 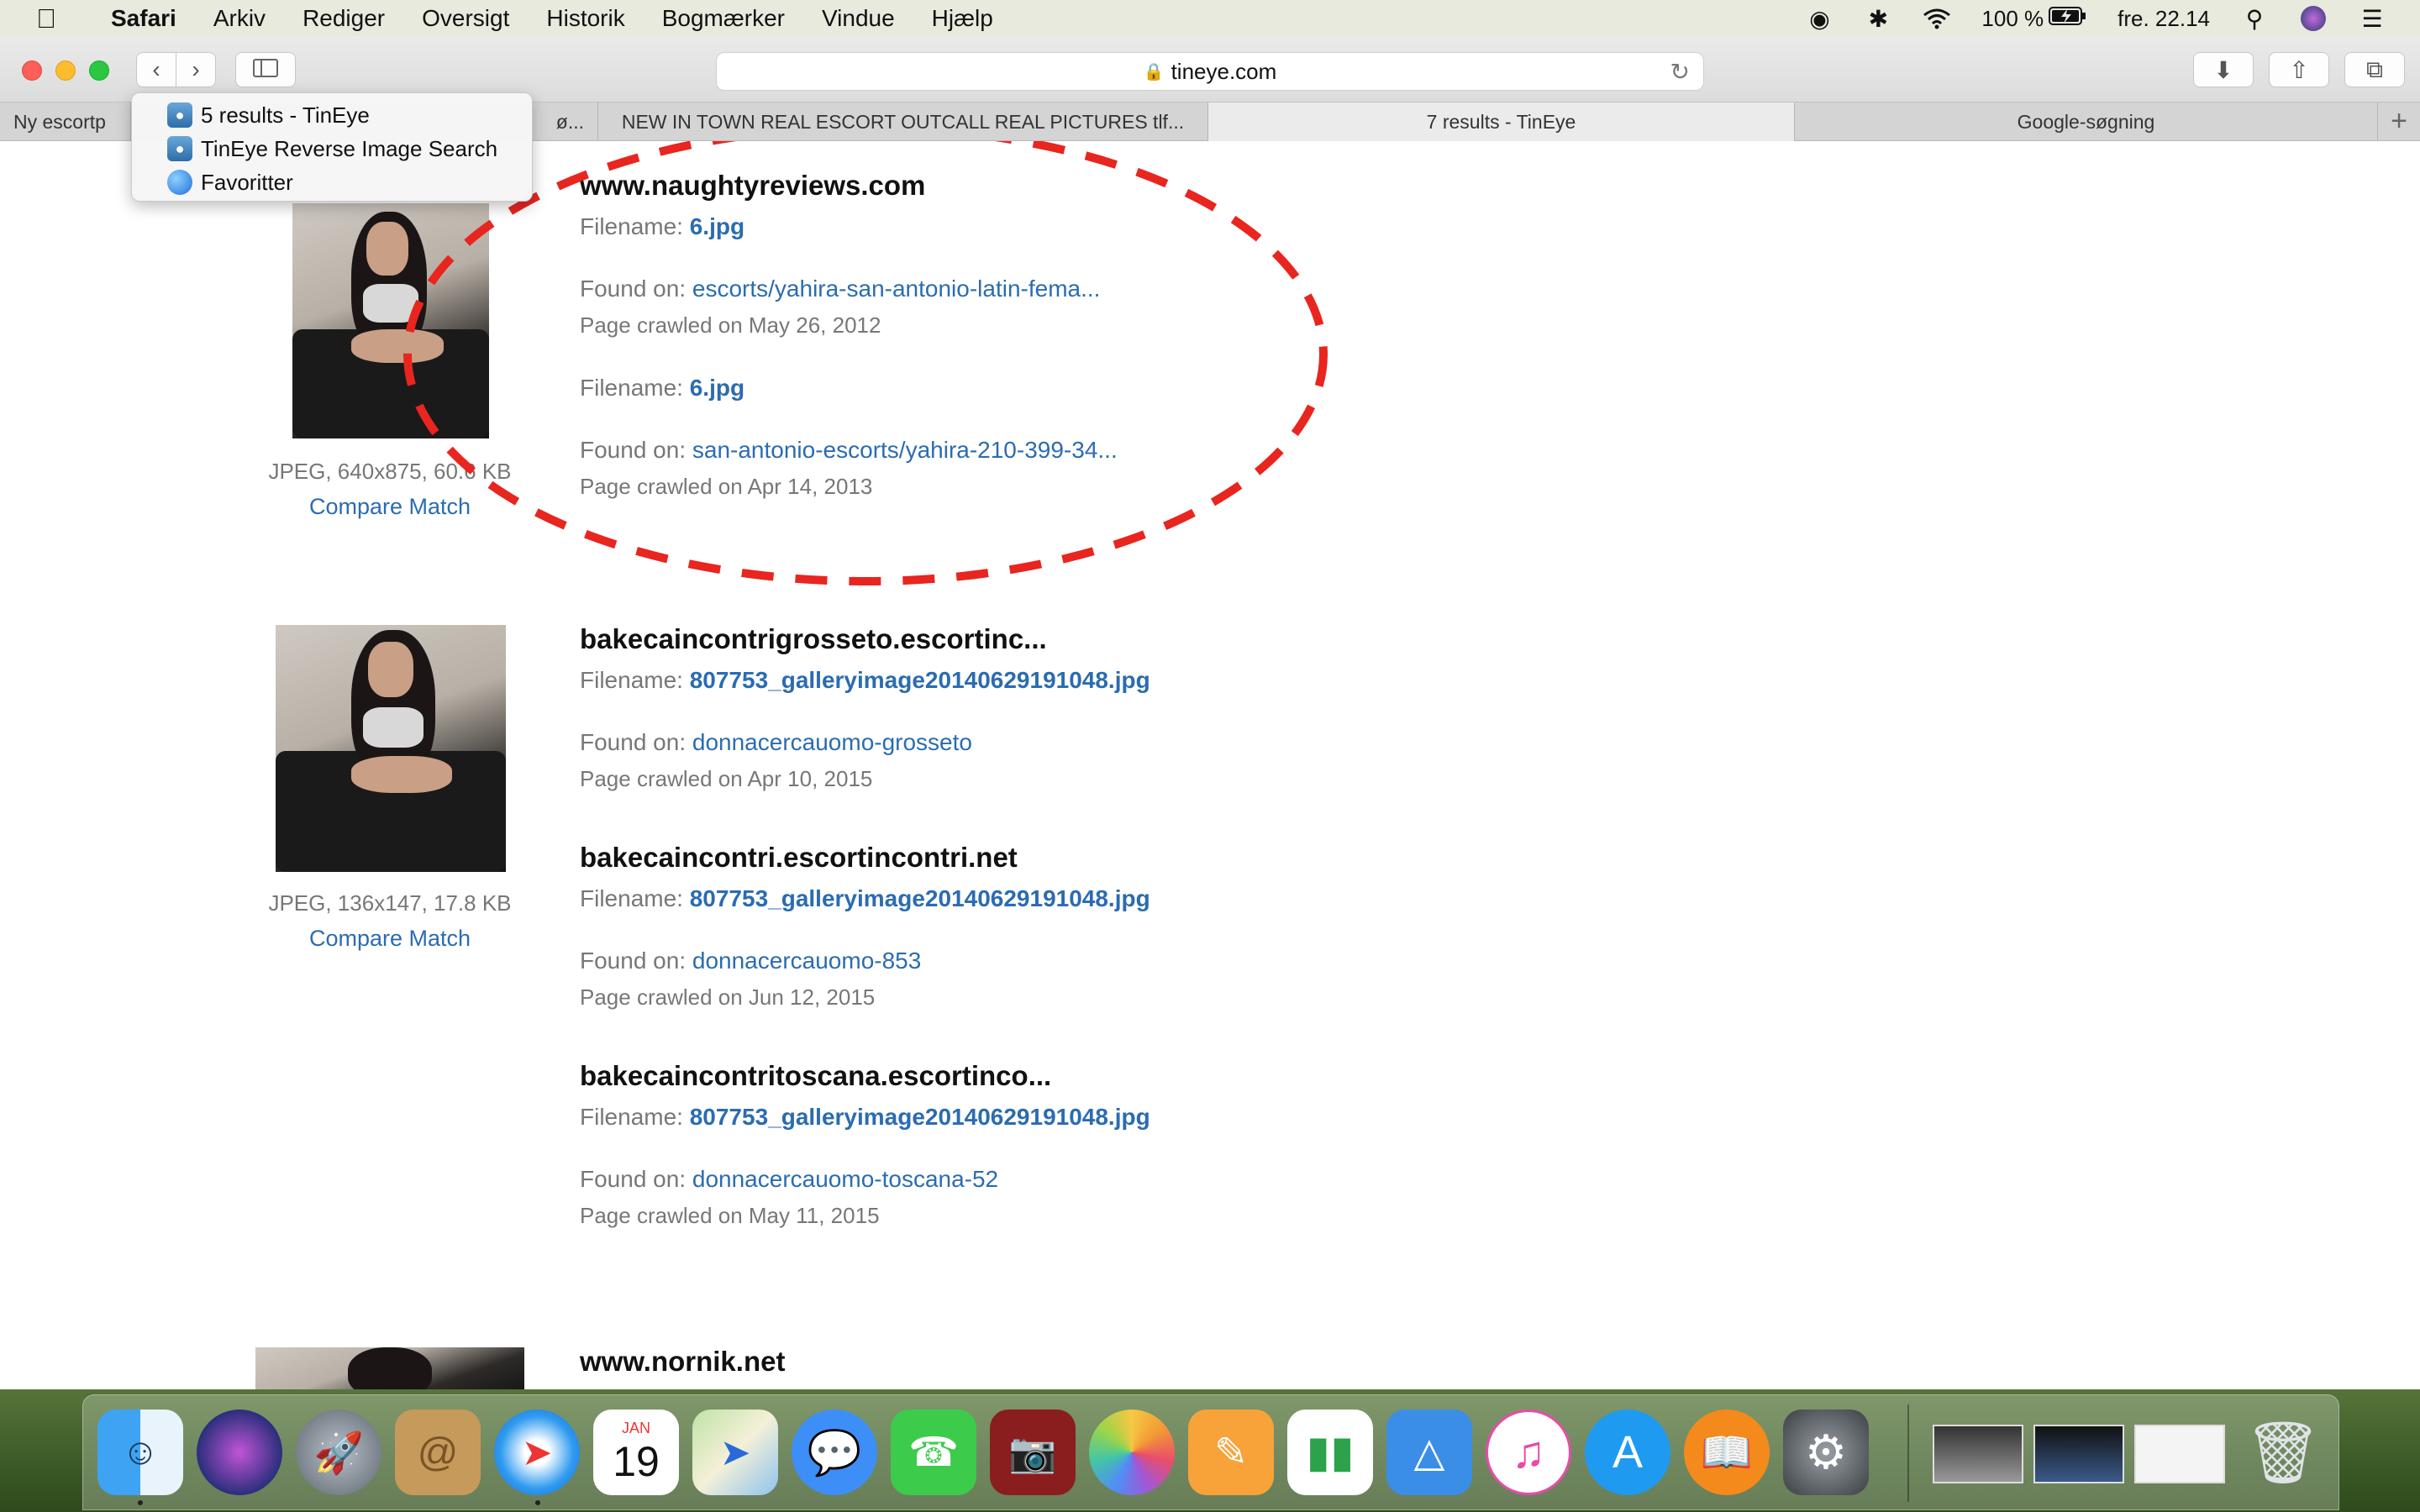 I want to click on sidebar-icon, so click(x=265, y=69).